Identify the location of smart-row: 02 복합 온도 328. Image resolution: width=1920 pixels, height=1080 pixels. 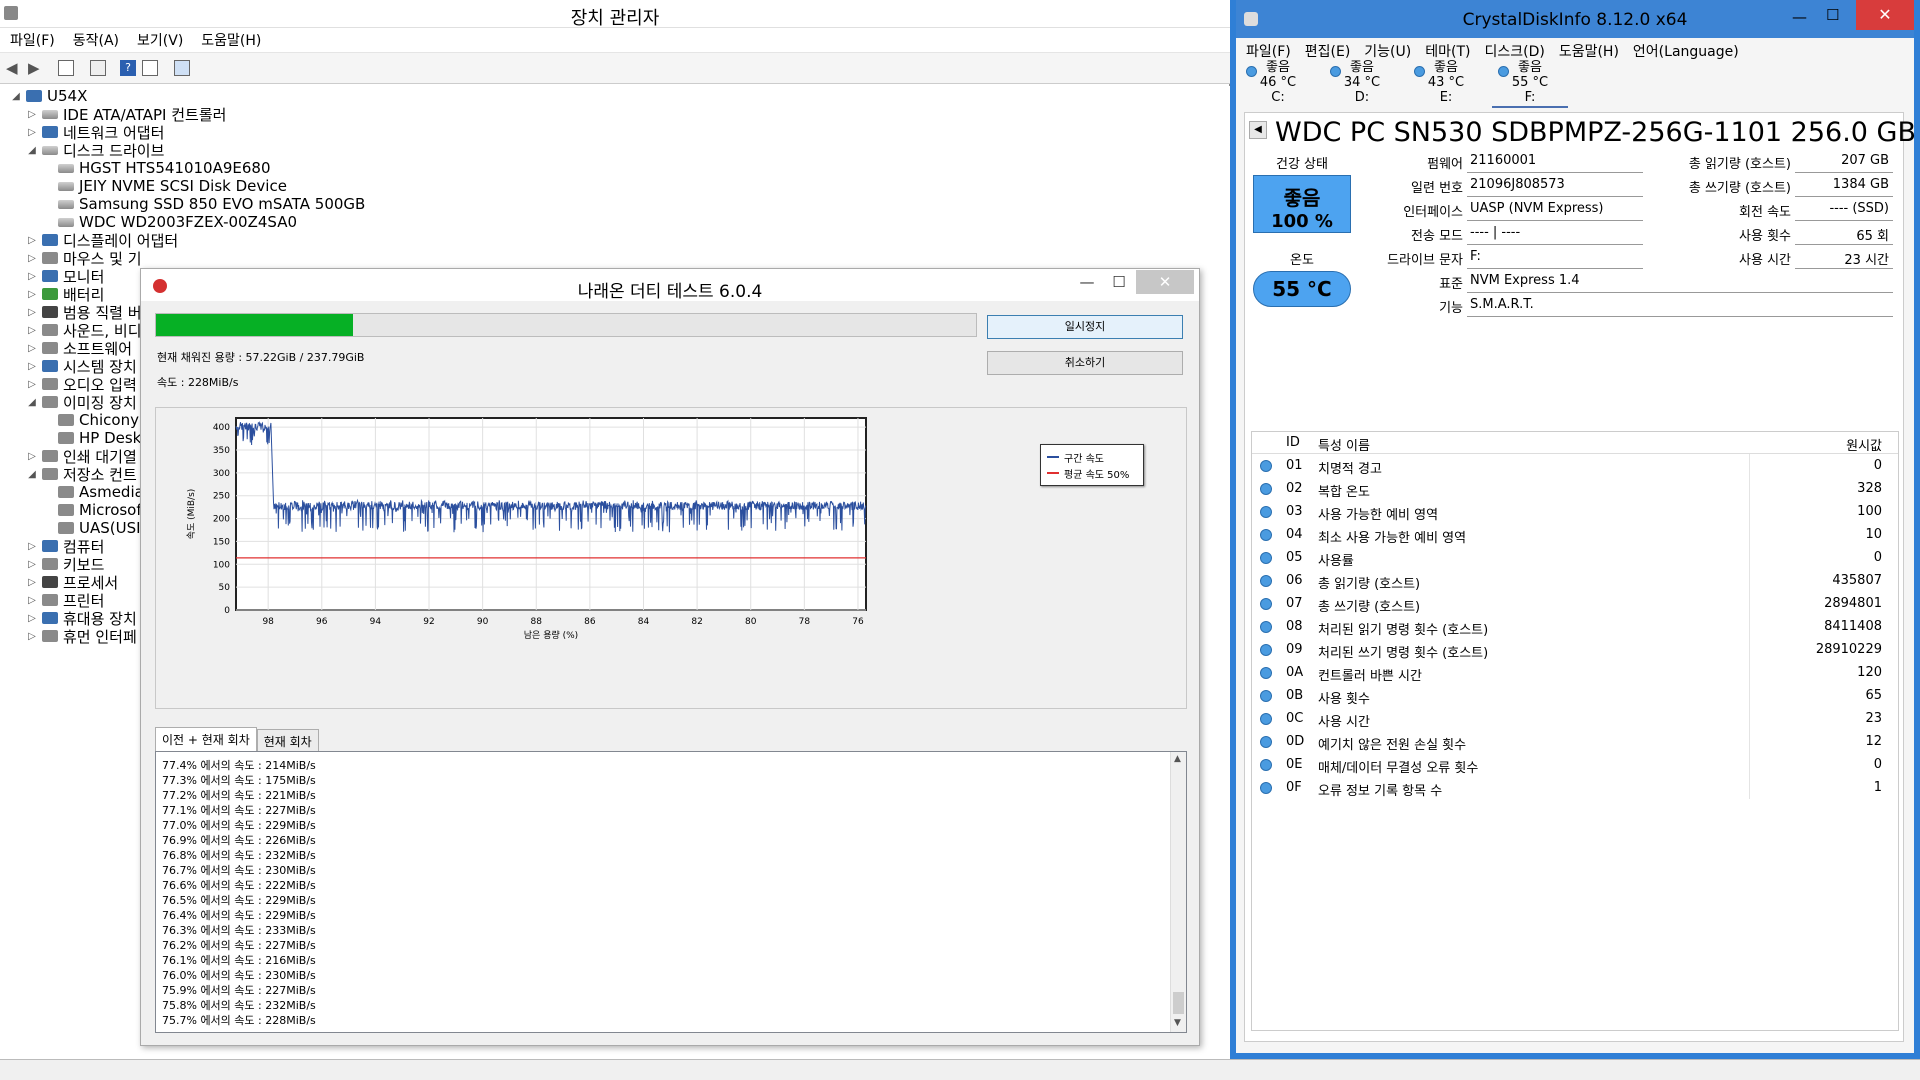
(1575, 488).